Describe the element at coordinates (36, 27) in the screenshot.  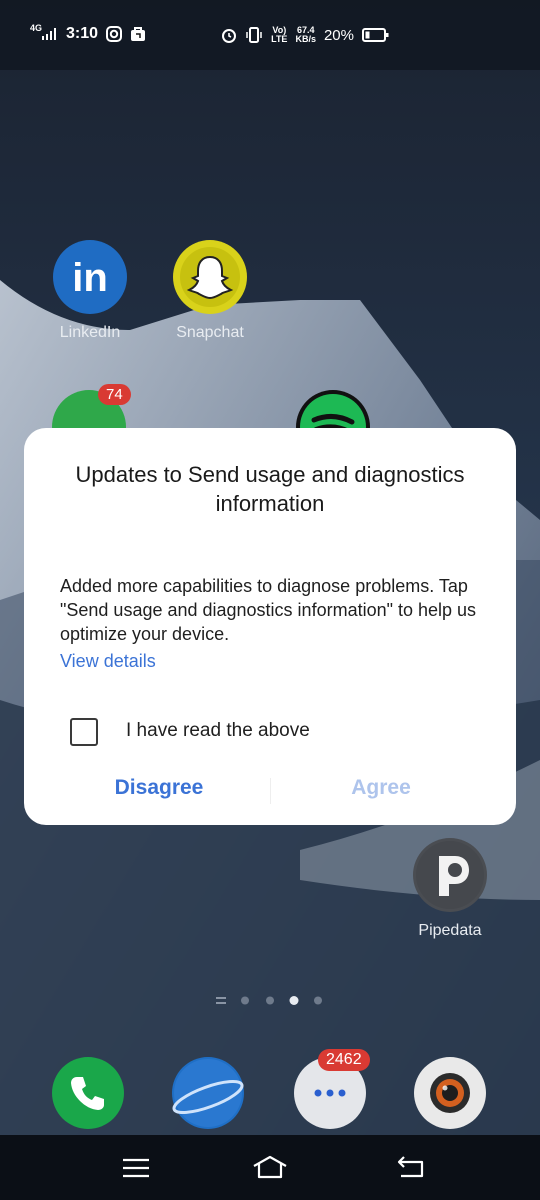
I see `network-type: 4G` at that location.